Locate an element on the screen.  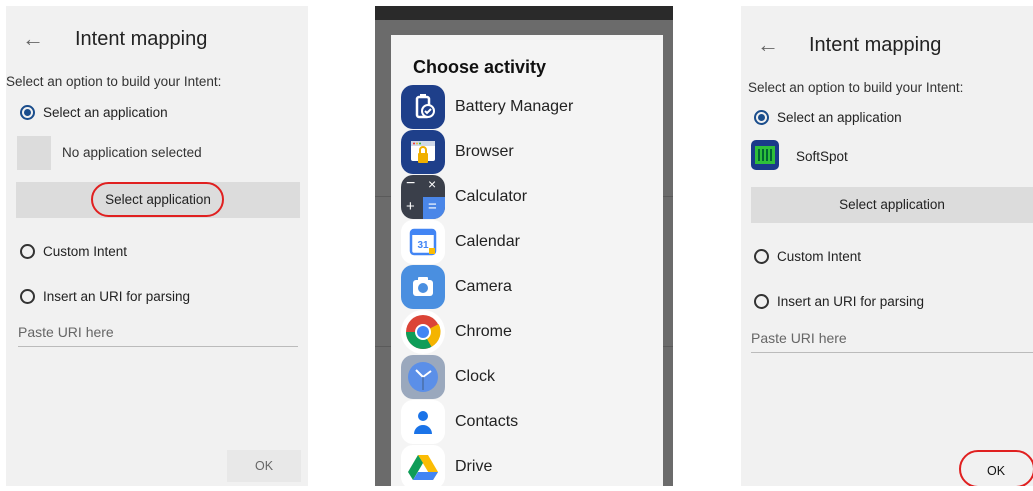
app-option-chrome: Chrome is located at coordinates (531, 332).